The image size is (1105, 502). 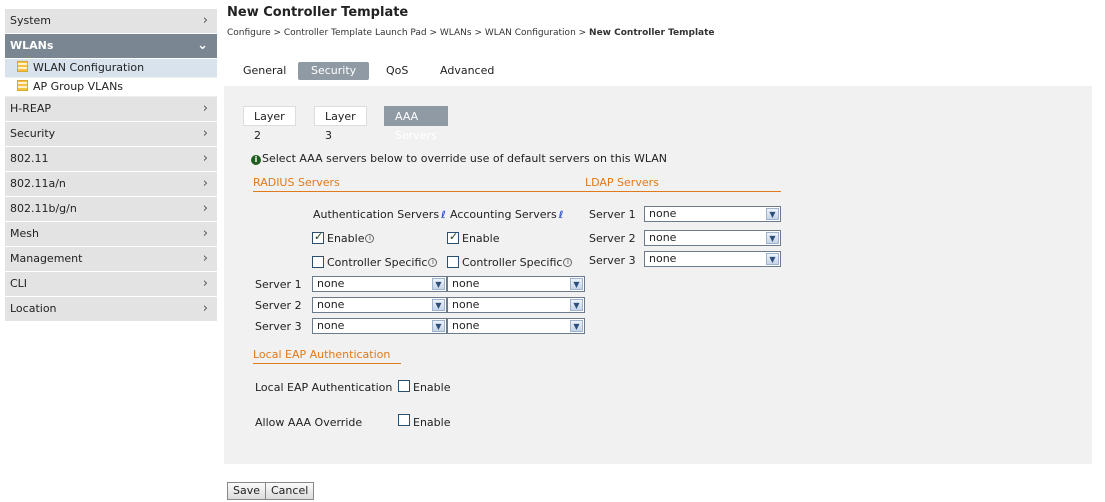 What do you see at coordinates (503, 214) in the screenshot?
I see `accounting-servers-text: Accounting Servers` at bounding box center [503, 214].